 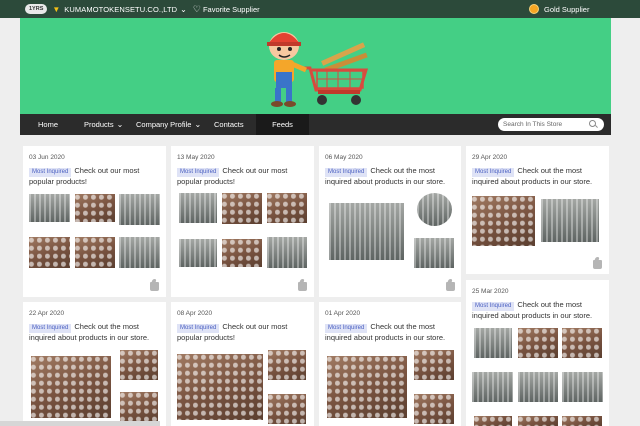 What do you see at coordinates (99, 124) in the screenshot?
I see `nav-products-label: Products` at bounding box center [99, 124].